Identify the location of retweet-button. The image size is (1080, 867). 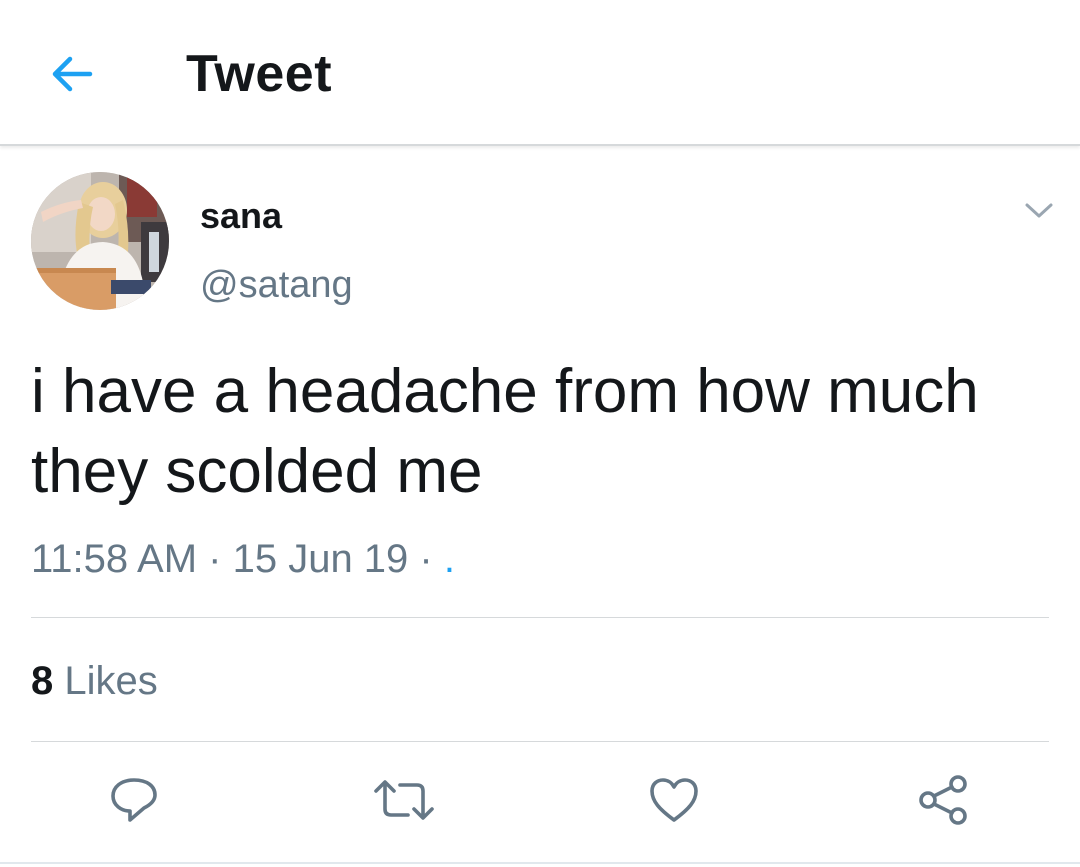
(404, 800).